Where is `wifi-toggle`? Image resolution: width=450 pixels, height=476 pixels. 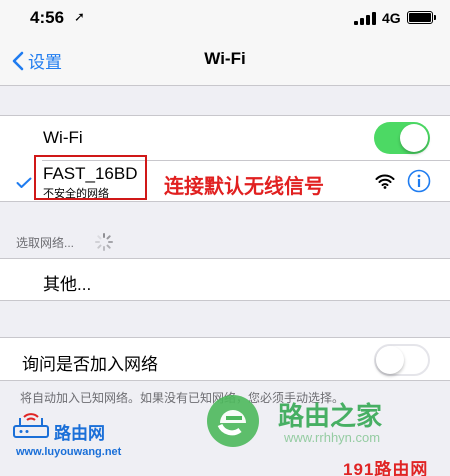 wifi-toggle is located at coordinates (402, 138).